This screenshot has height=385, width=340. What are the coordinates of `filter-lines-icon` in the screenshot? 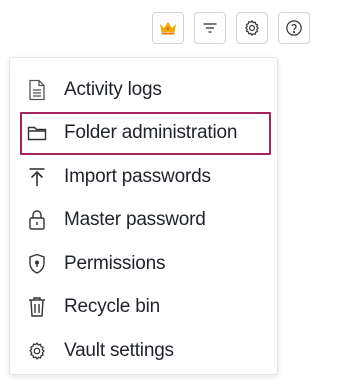 It's located at (210, 28).